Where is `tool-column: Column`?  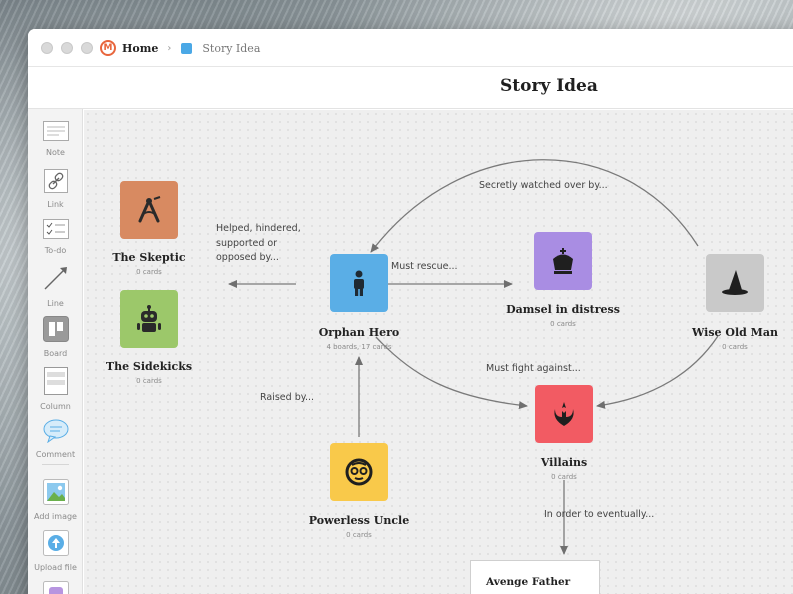 tool-column: Column is located at coordinates (55, 389).